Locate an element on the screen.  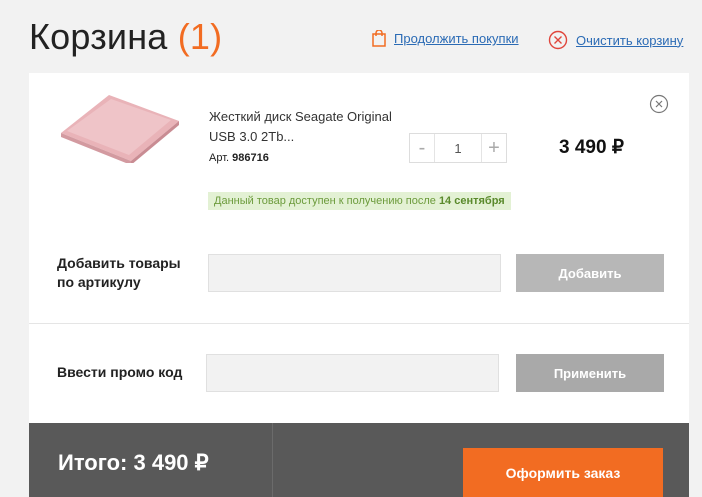
clear-cart-link: Очистить корзину is located at coordinates (615, 40).